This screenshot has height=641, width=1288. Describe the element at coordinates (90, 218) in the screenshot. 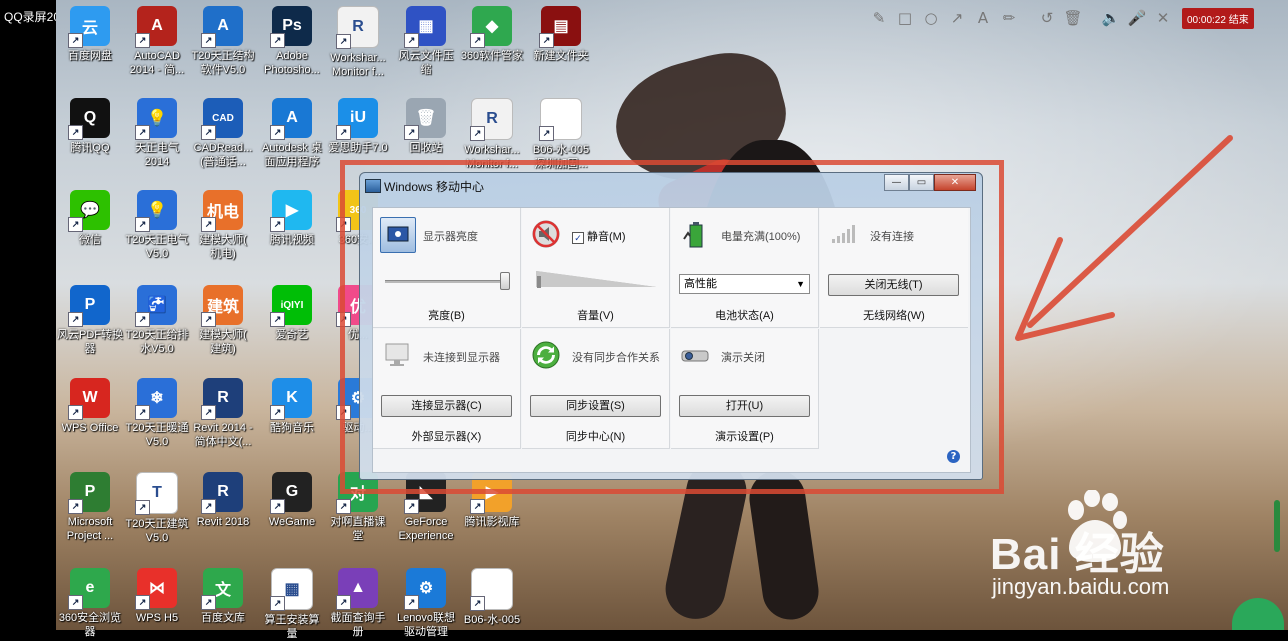

I see `desktop-icon: 💬 ↗ 微信` at that location.